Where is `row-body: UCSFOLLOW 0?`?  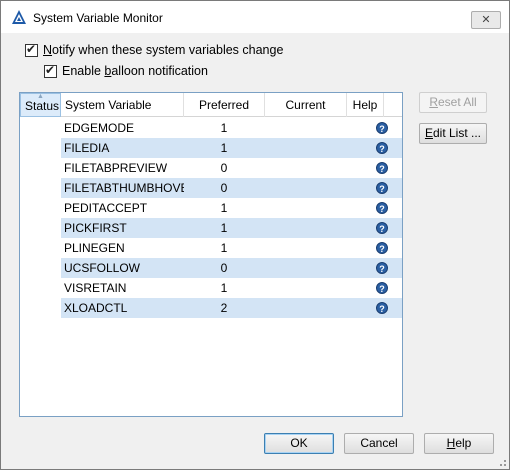
row-body: UCSFOLLOW 0? is located at coordinates (231, 268).